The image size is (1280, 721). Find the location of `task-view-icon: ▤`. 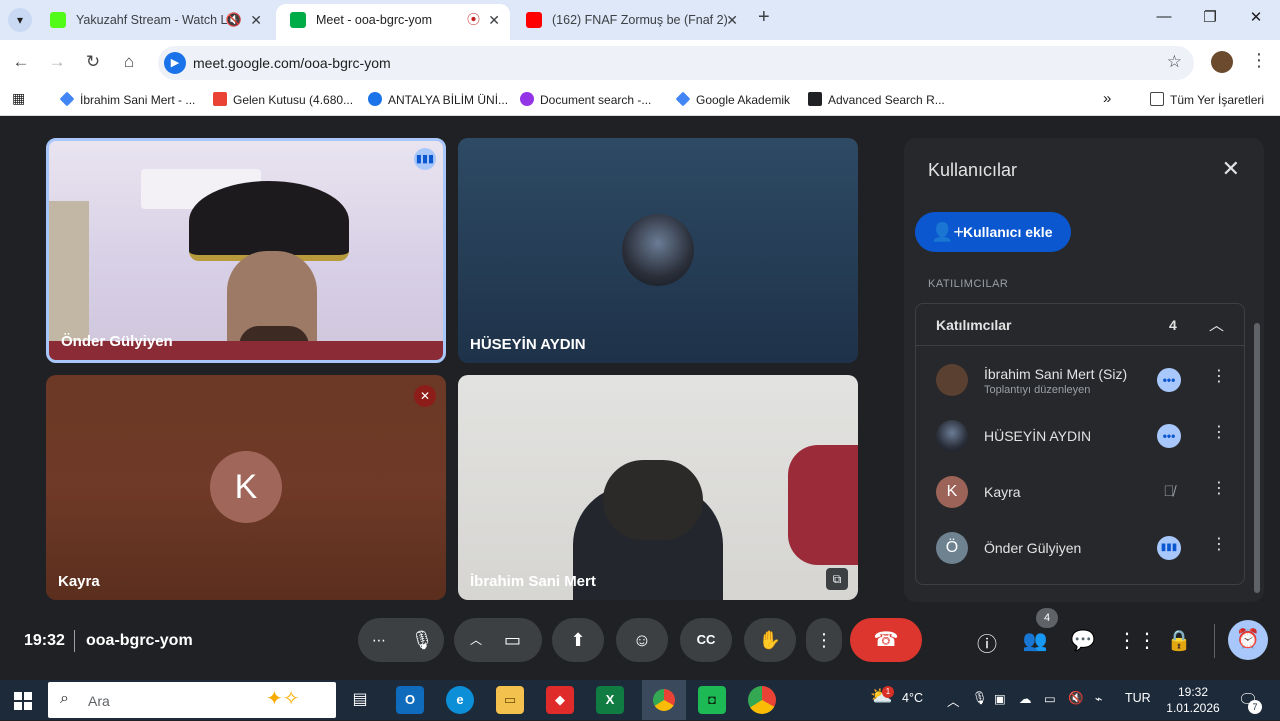

task-view-icon: ▤ is located at coordinates (360, 700).